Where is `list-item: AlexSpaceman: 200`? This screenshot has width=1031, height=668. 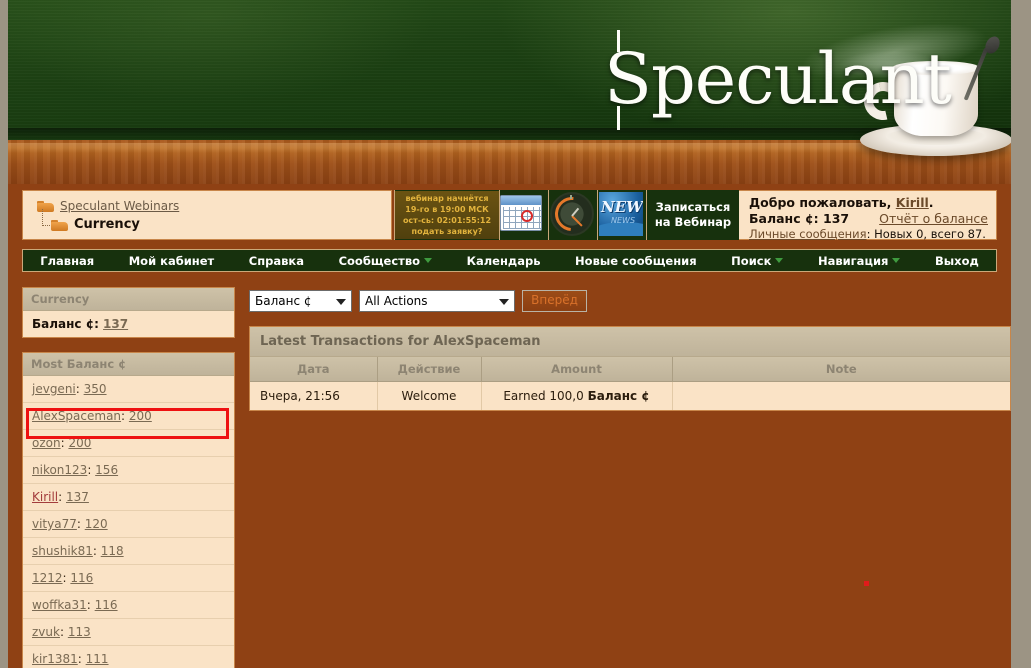
list-item: AlexSpaceman: 200 is located at coordinates (128, 416).